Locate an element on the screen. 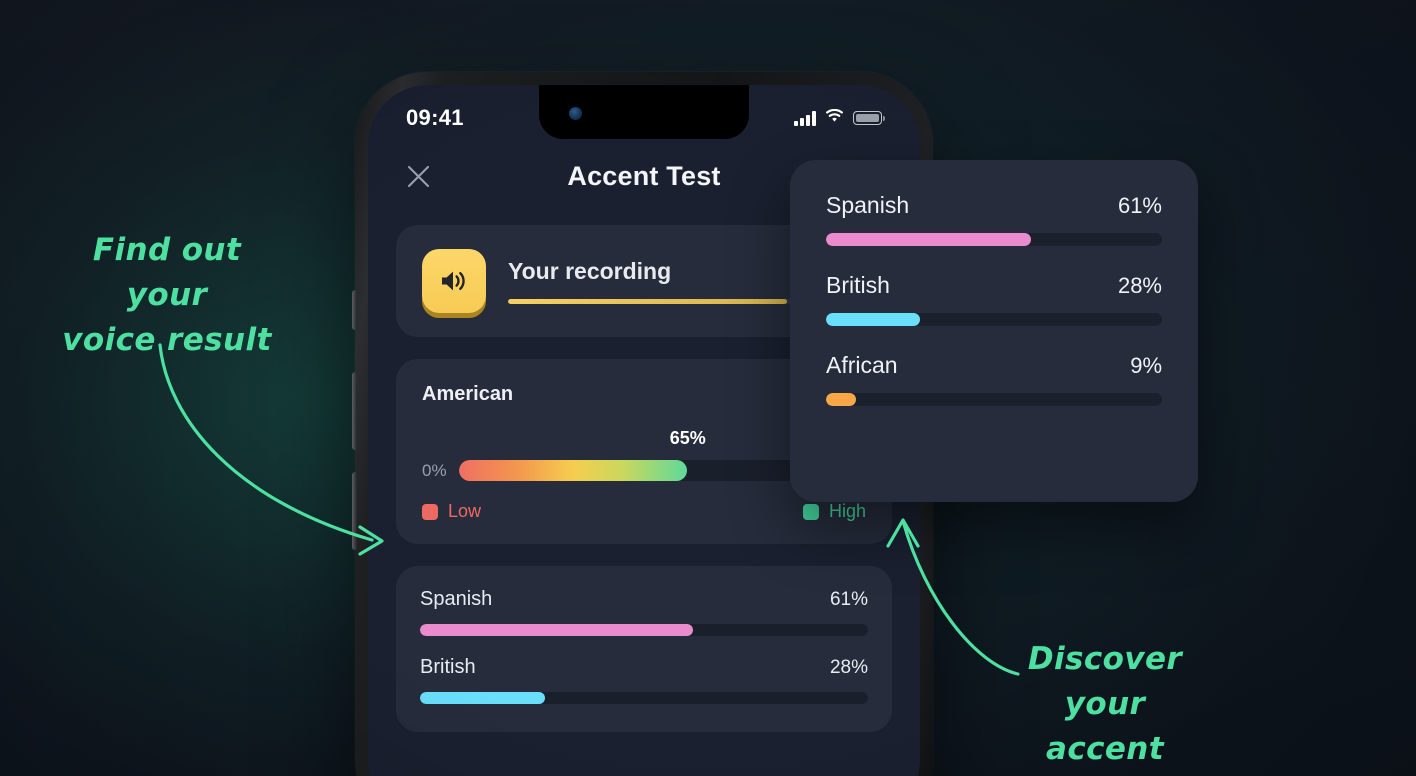 The width and height of the screenshot is (1416, 776). american-gauge-fill is located at coordinates (573, 470).